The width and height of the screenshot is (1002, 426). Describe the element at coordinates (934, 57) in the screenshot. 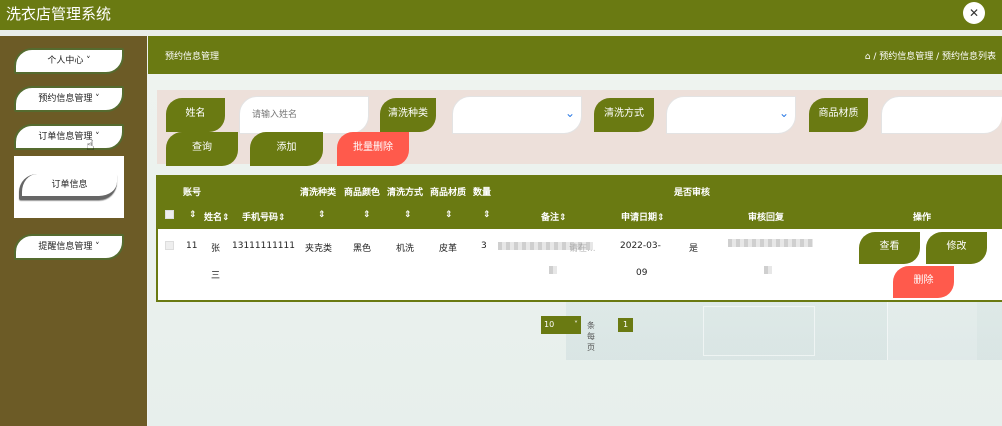

I see `breadcrumb-text: / 预约信息管理 / 预约信息列表` at that location.